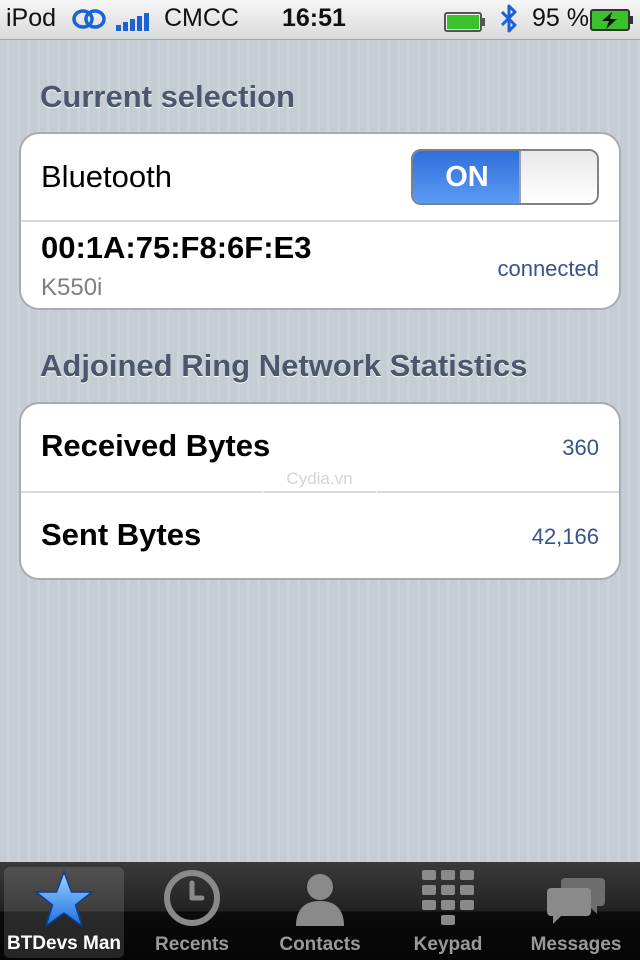  Describe the element at coordinates (176, 247) in the screenshot. I see `device-address: 00:1A:75:F8:6F:E3` at that location.